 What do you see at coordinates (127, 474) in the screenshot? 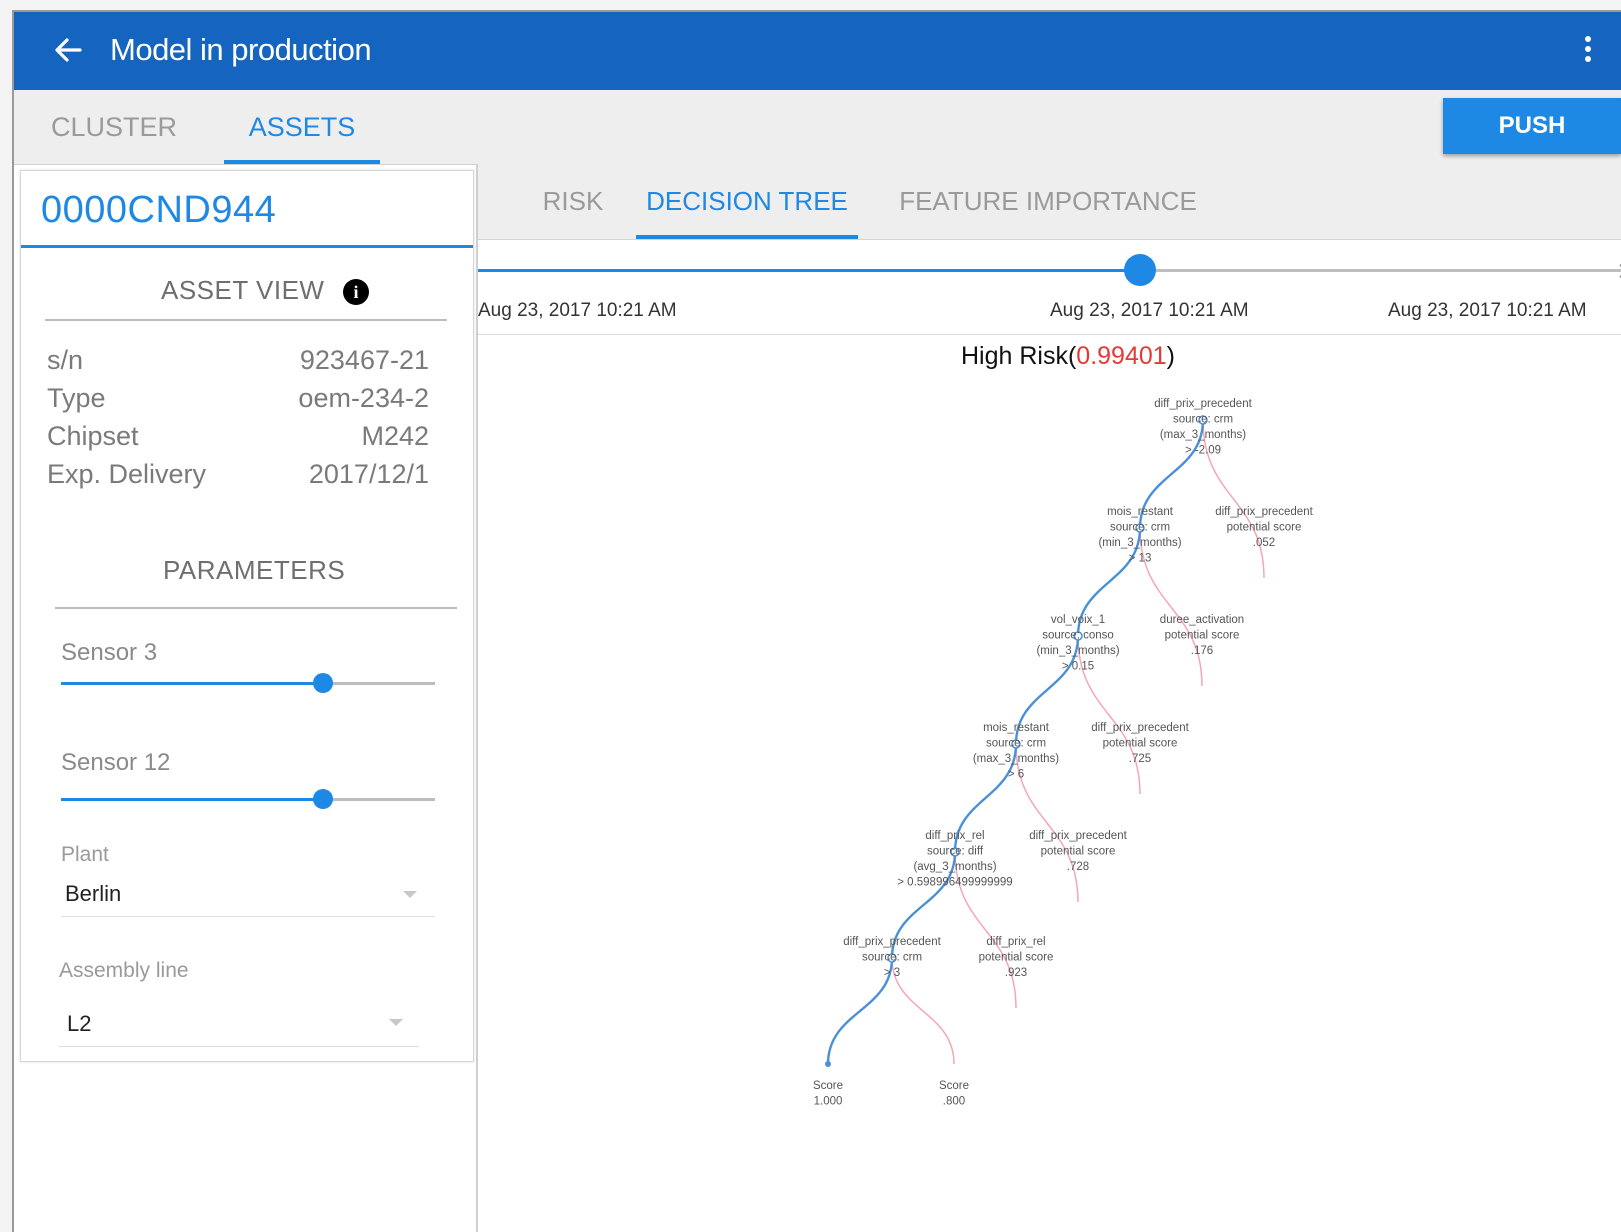
I see `field-label-delivery: Exp. Delivery` at bounding box center [127, 474].